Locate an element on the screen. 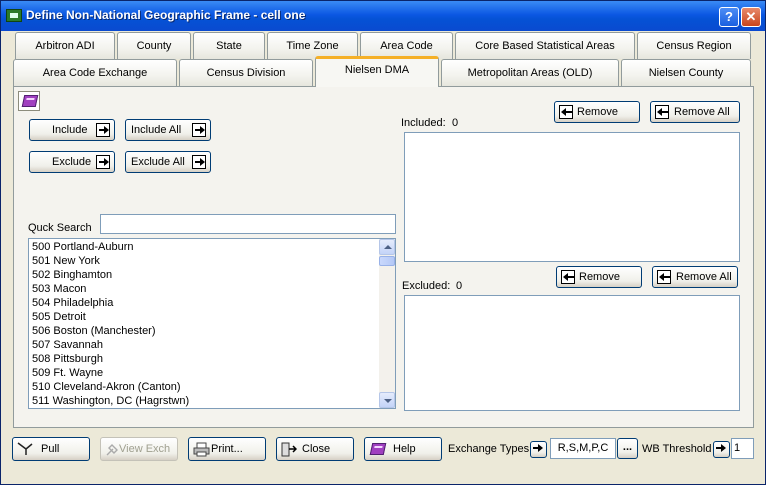 The width and height of the screenshot is (766, 485). printer-icon is located at coordinates (201, 449).